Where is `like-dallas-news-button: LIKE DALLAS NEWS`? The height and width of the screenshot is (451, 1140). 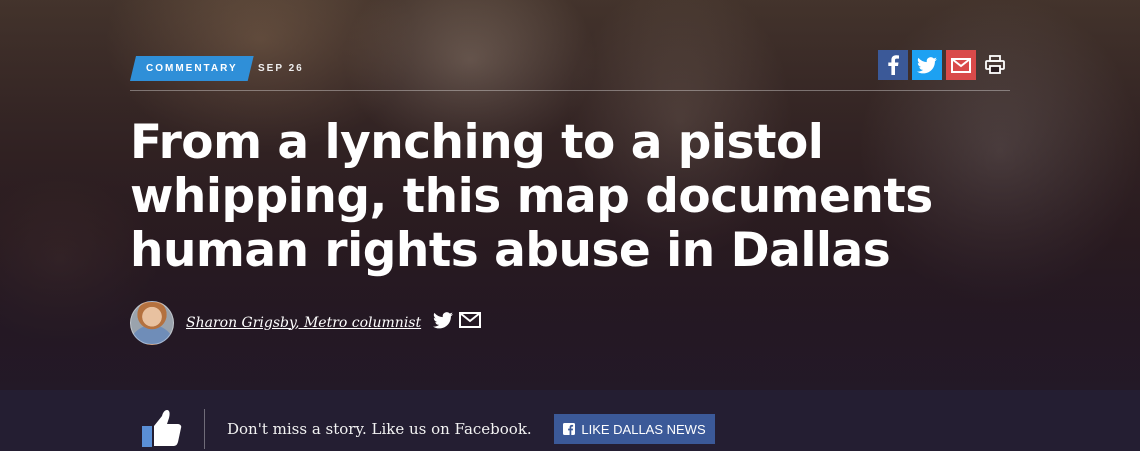 like-dallas-news-button: LIKE DALLAS NEWS is located at coordinates (634, 429).